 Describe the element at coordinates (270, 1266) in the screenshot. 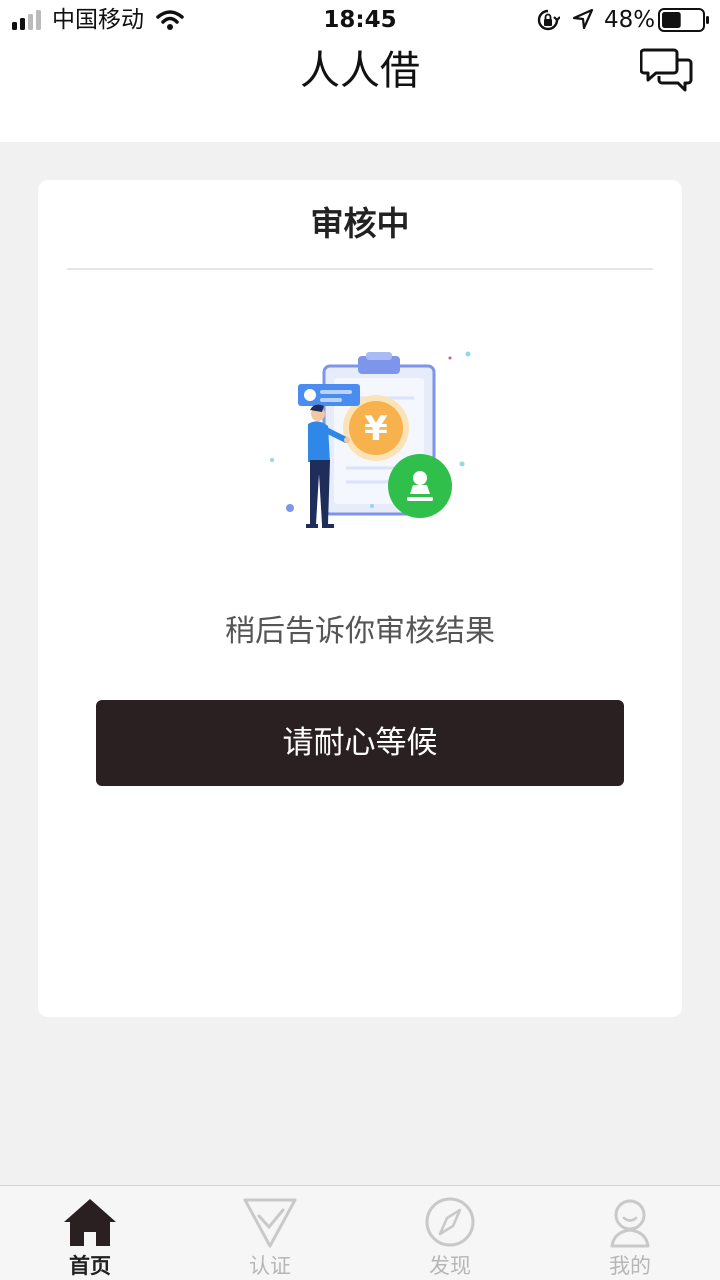

I see `tab-label-verify: 认证` at that location.